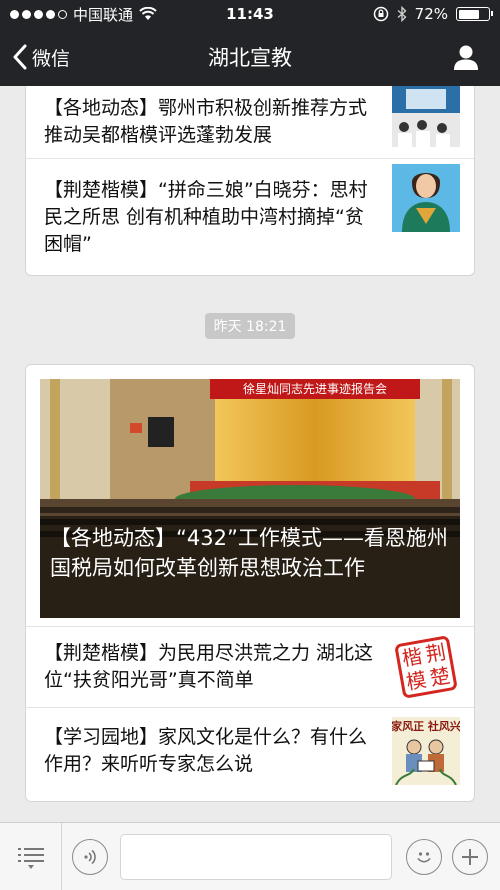 This screenshot has width=500, height=890. I want to click on menu-toggle-button, so click(31, 856).